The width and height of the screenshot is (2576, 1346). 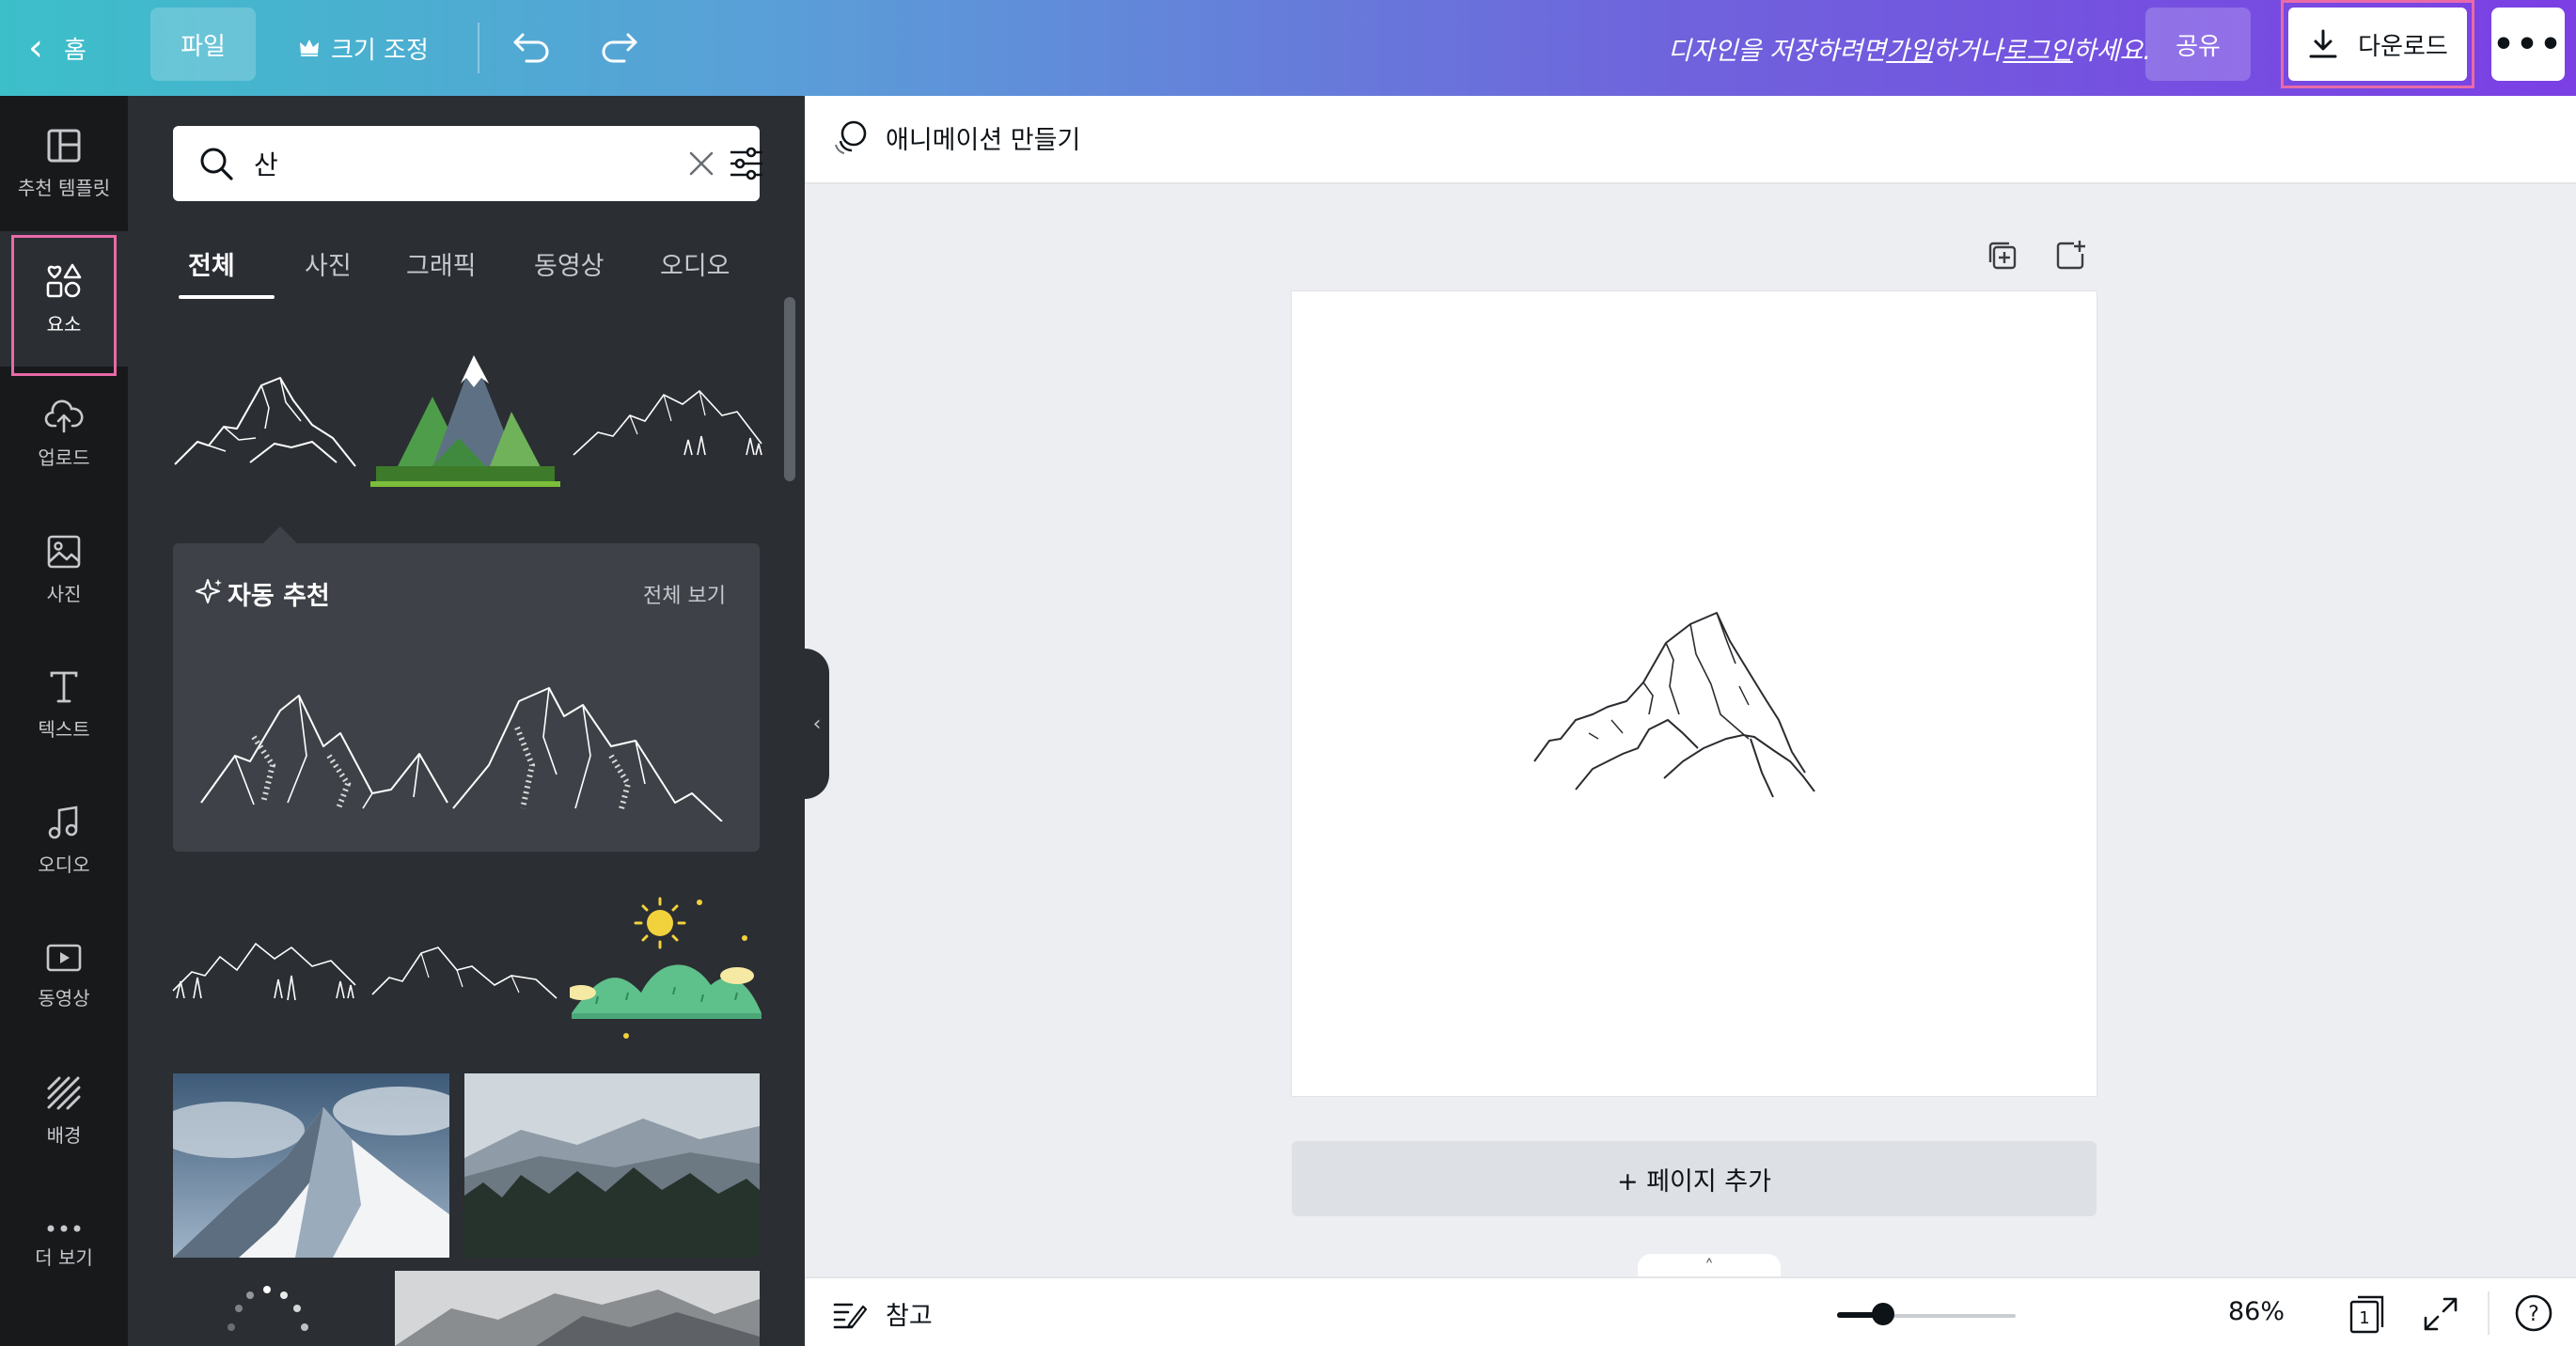 What do you see at coordinates (64, 187) in the screenshot?
I see `rail-label-templates: 추천 템플릿` at bounding box center [64, 187].